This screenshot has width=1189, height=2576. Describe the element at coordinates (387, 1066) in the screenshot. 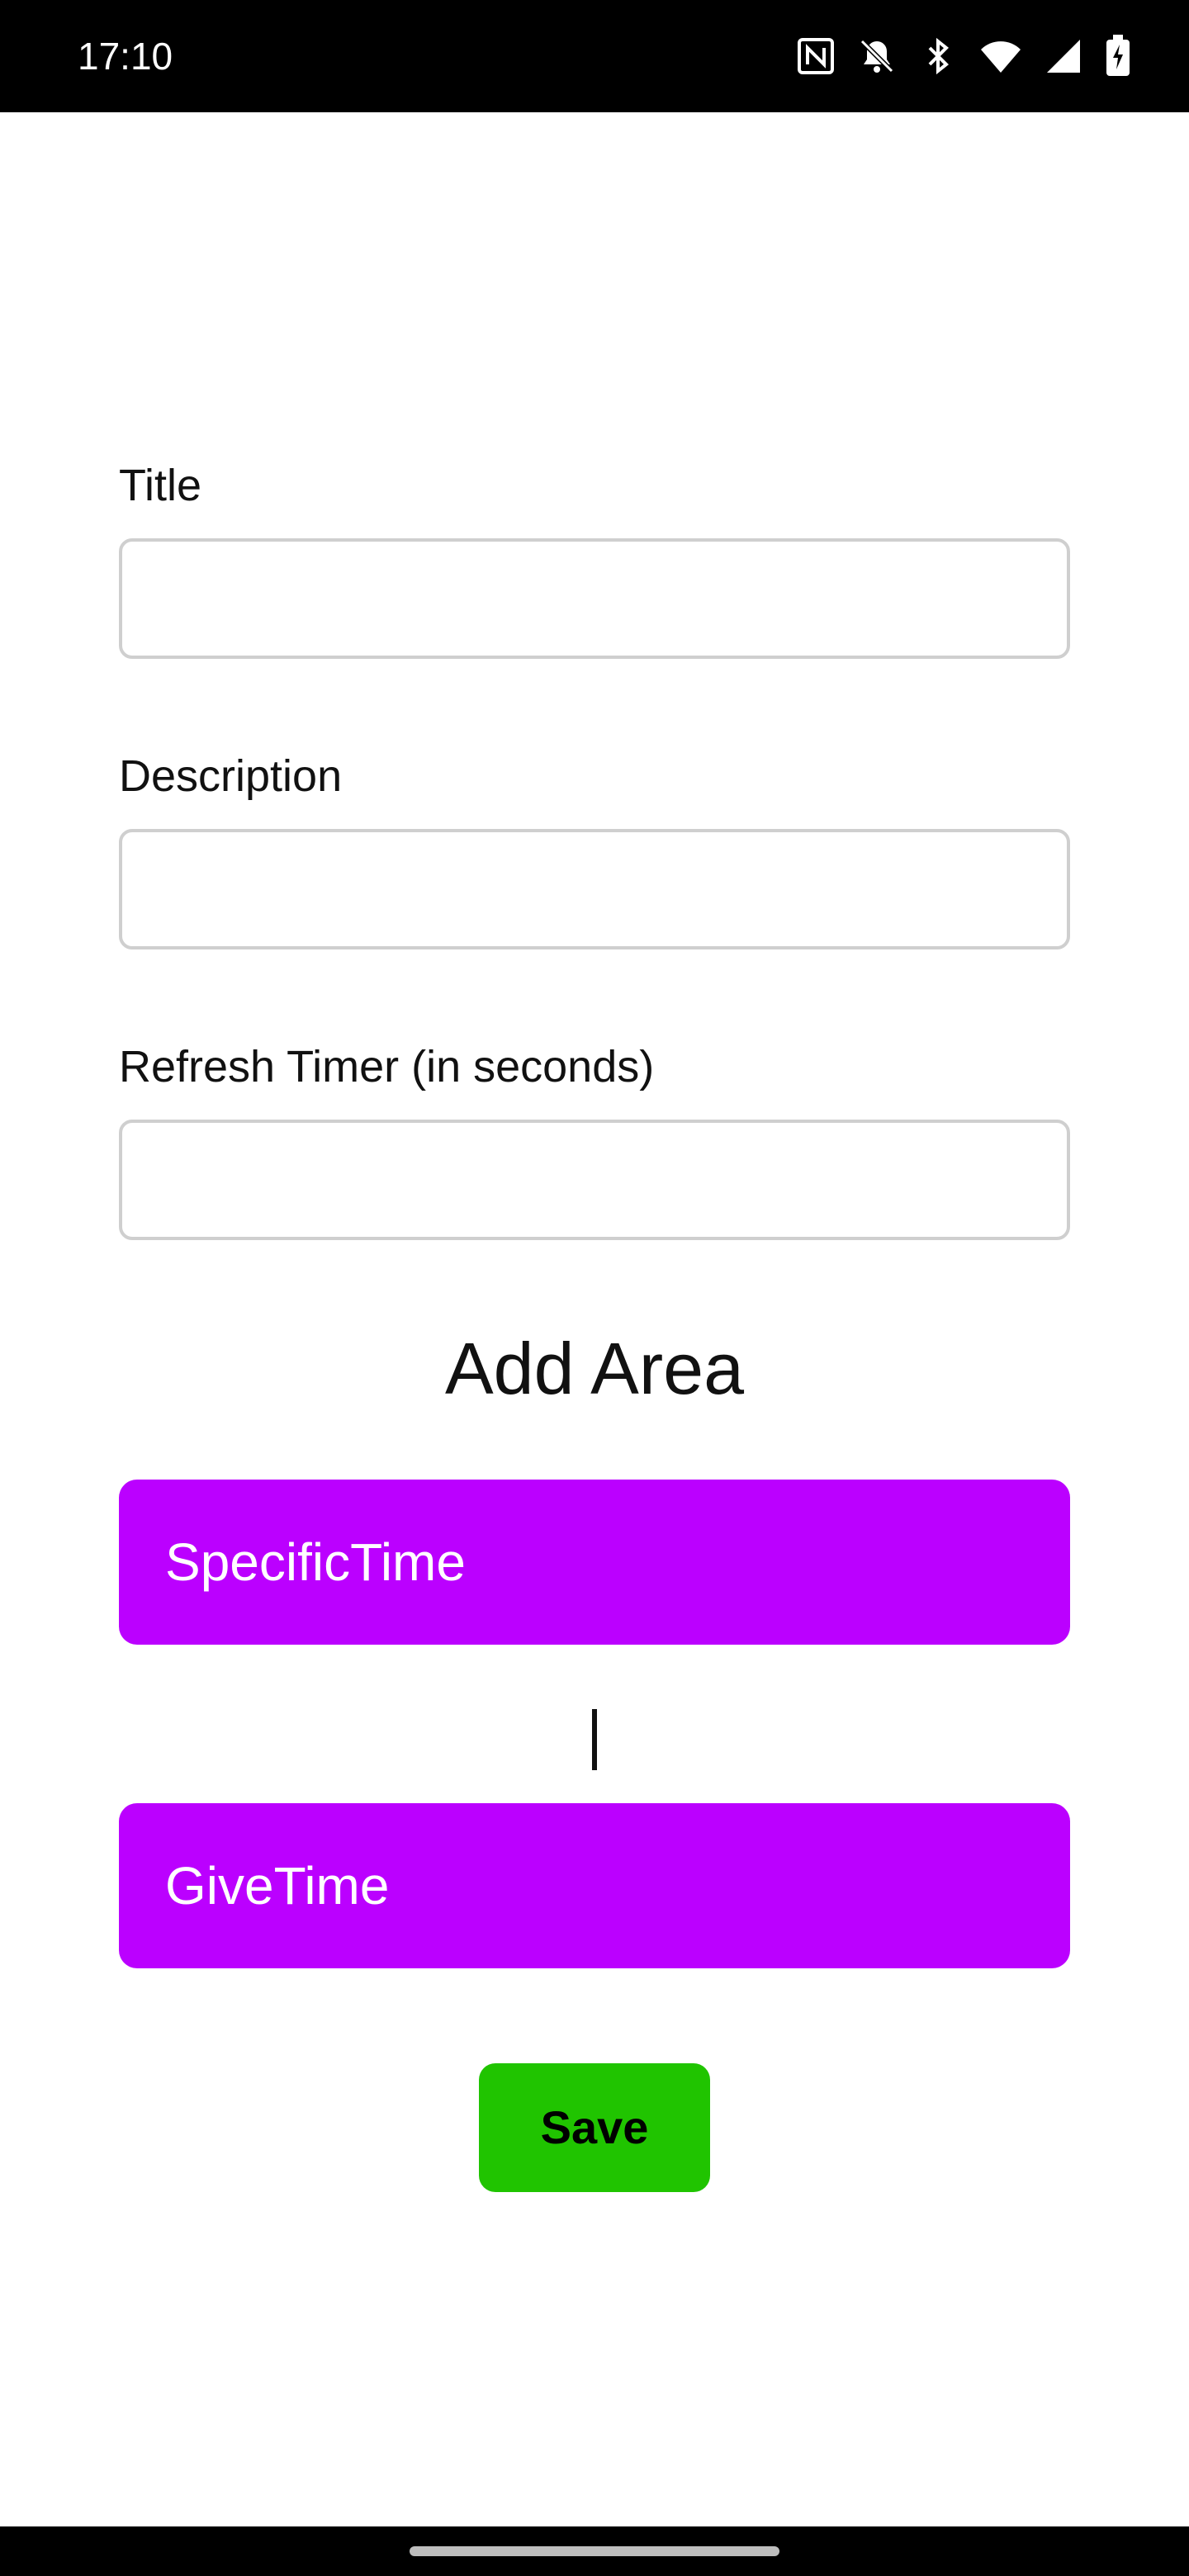

I see `refresh-timer-label: Refresh Timer (in seconds)` at that location.